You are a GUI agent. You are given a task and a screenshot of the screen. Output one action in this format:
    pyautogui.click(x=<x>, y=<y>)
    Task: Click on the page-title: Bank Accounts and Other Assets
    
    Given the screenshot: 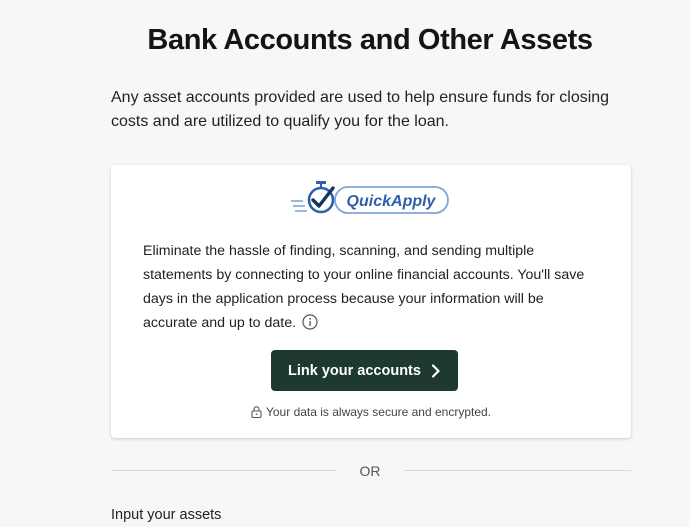 What is the action you would take?
    pyautogui.click(x=370, y=40)
    